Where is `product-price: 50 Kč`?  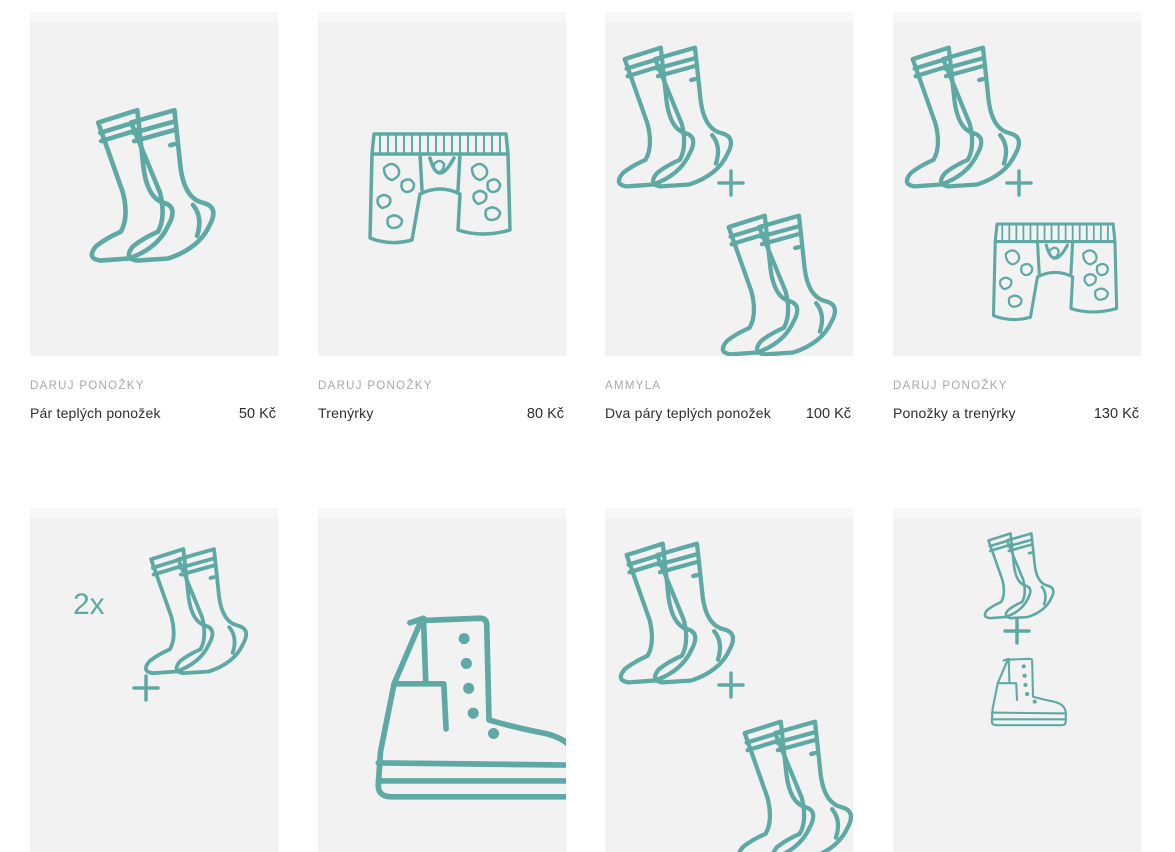 product-price: 50 Kč is located at coordinates (257, 414).